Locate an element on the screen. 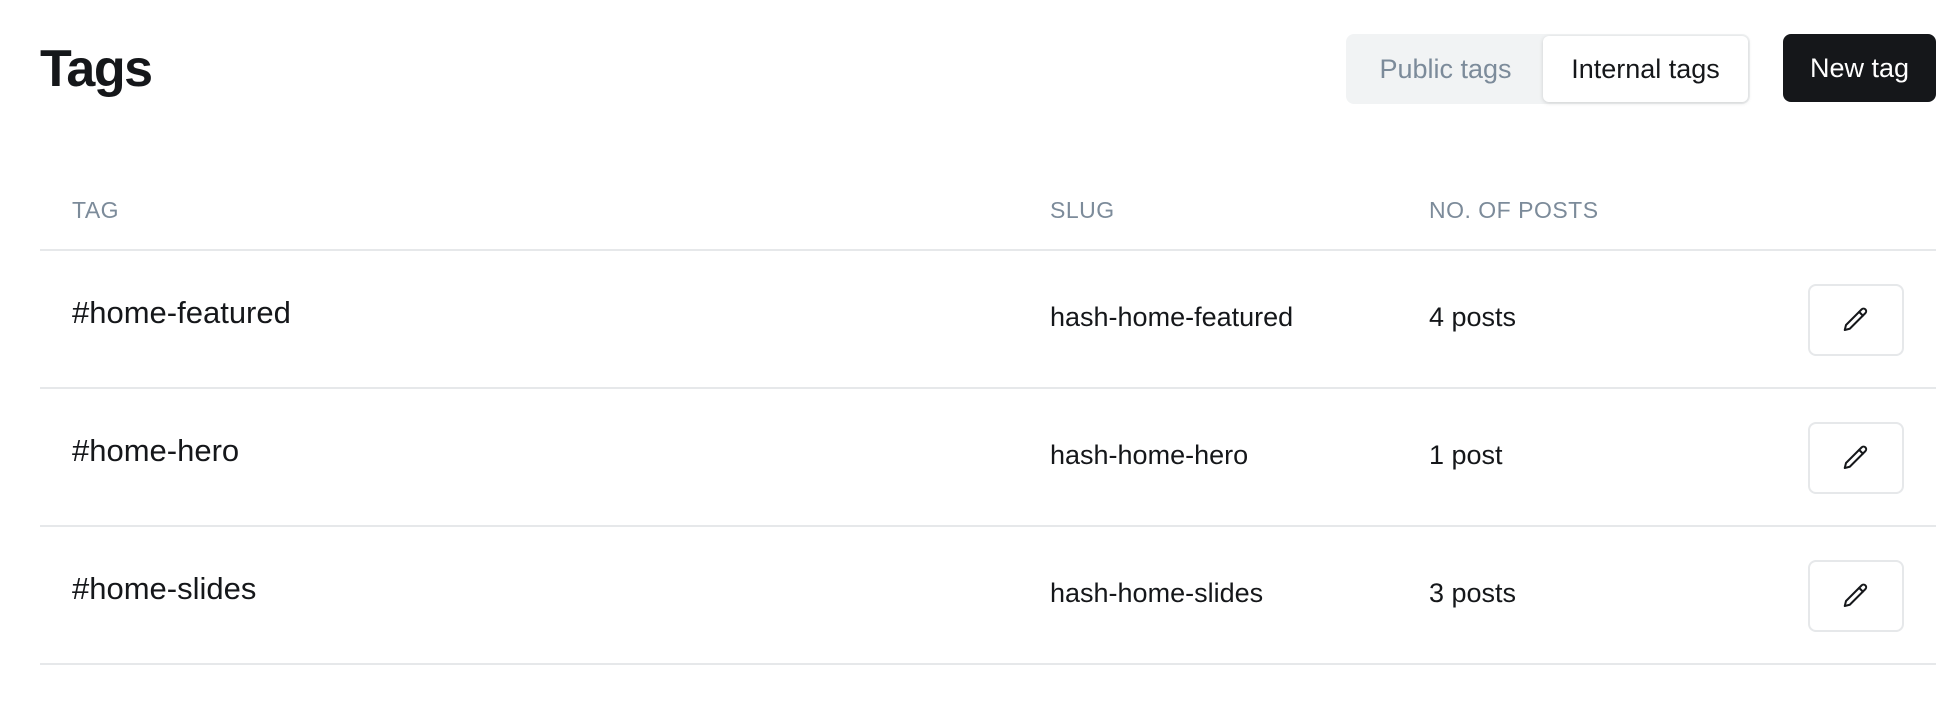 This screenshot has width=1960, height=728. tab-internal-tags: Internal tags is located at coordinates (1645, 69).